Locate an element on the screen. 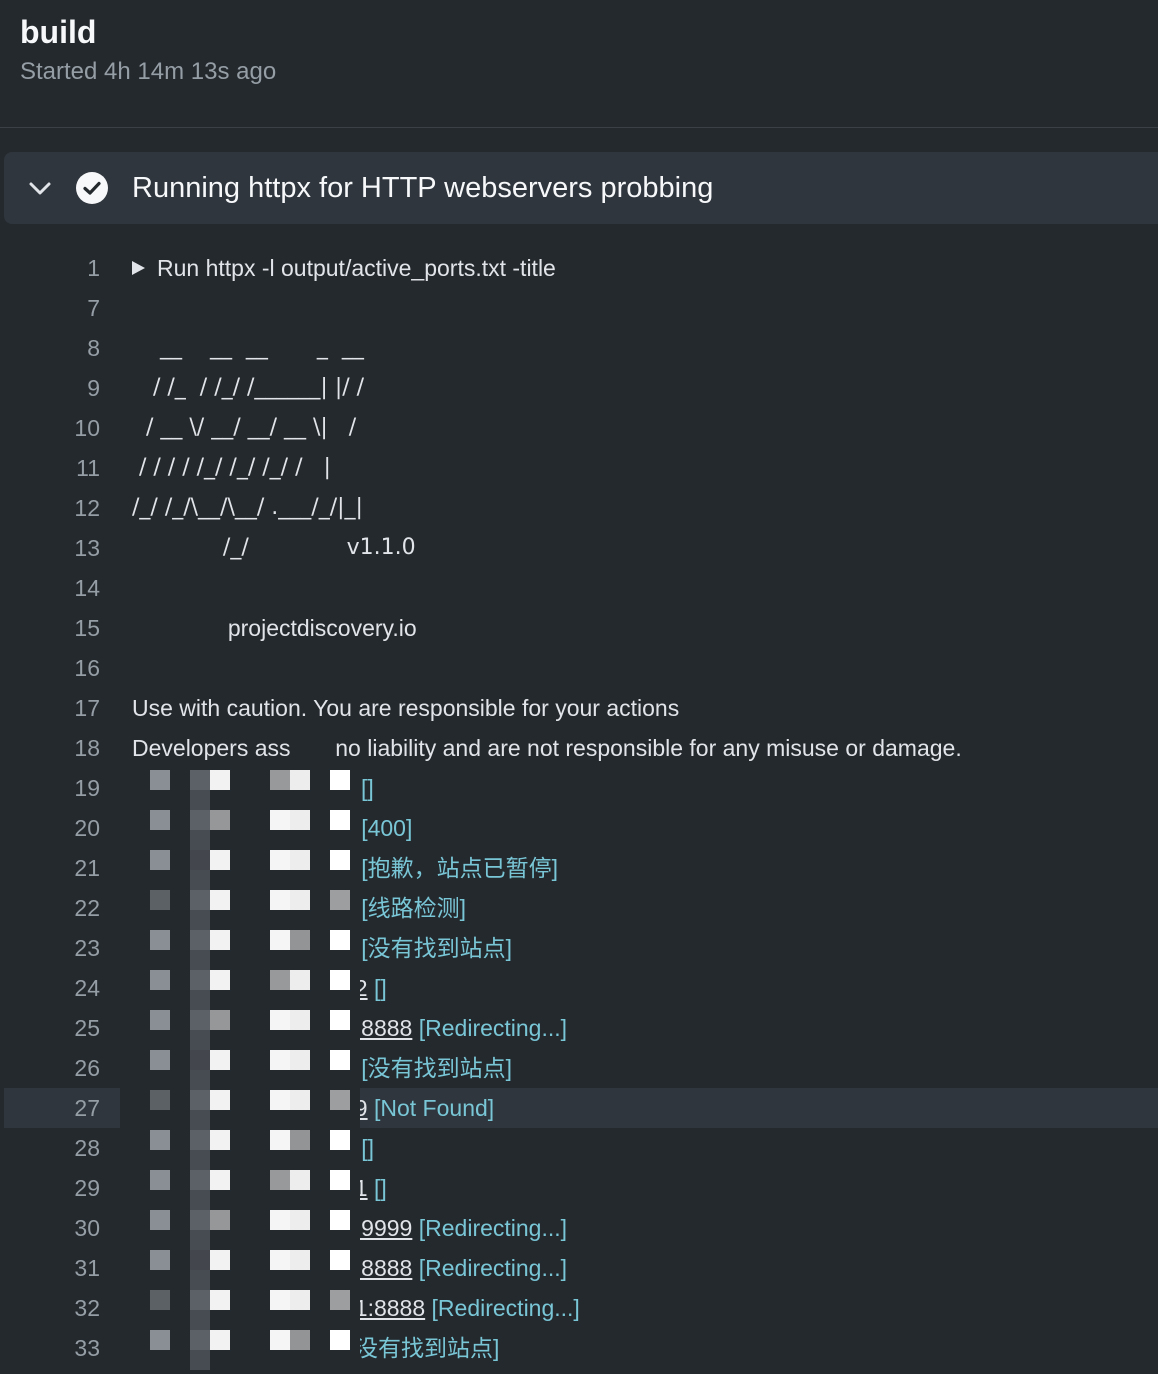  log-line: 9 / /_ / /_/ /______| |/ / is located at coordinates (579, 388).